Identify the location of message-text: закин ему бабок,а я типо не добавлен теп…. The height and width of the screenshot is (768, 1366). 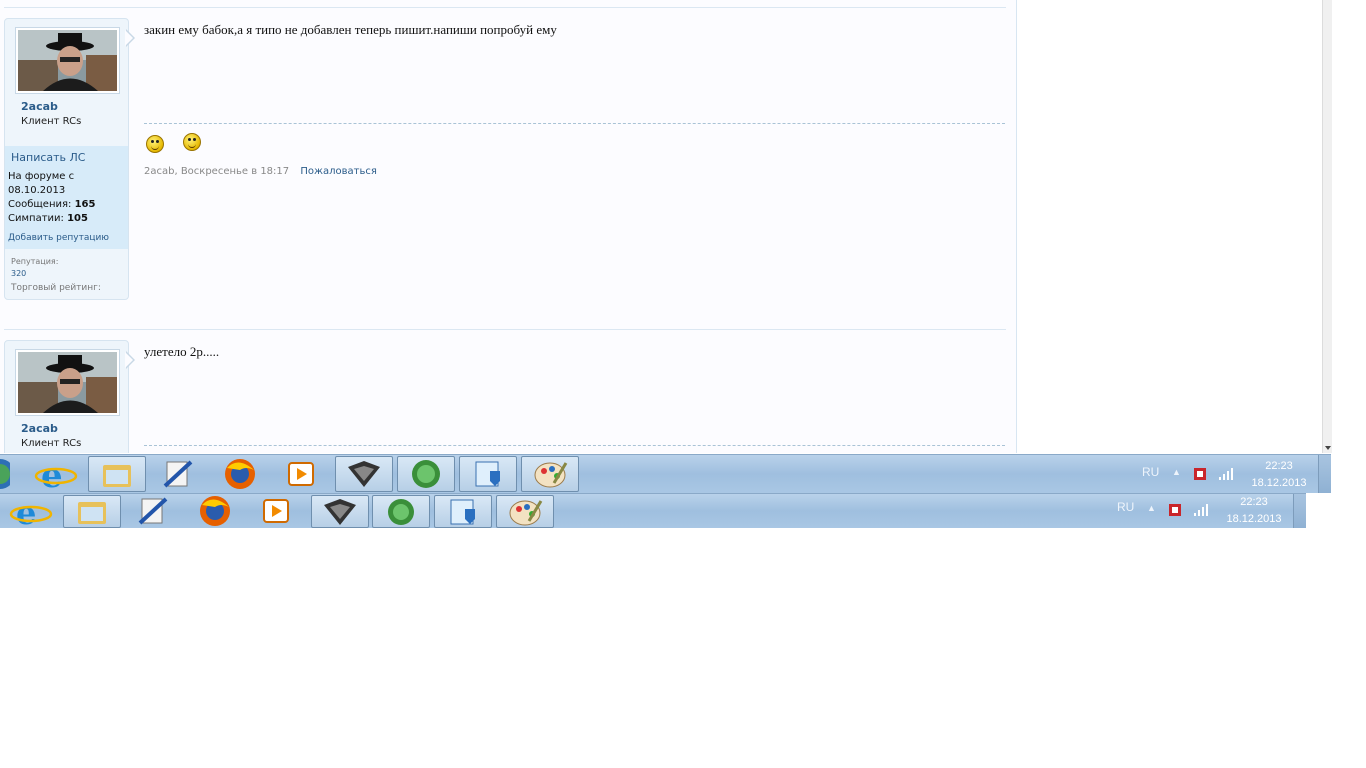
(350, 29).